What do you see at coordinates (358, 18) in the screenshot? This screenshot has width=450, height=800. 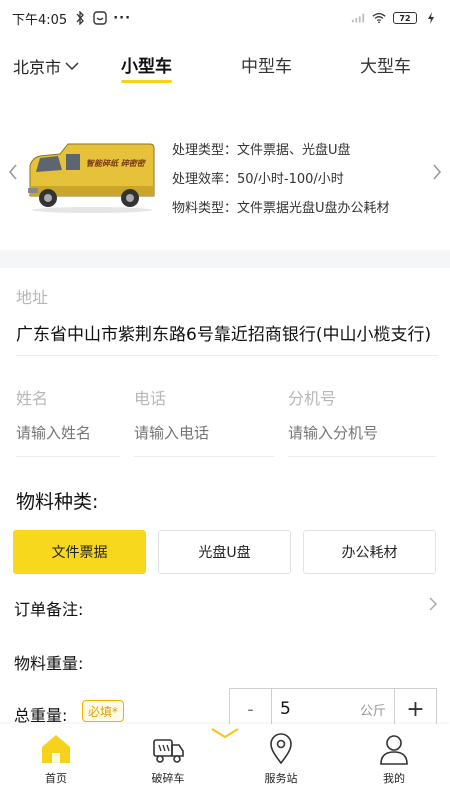 I see `signal-icon` at bounding box center [358, 18].